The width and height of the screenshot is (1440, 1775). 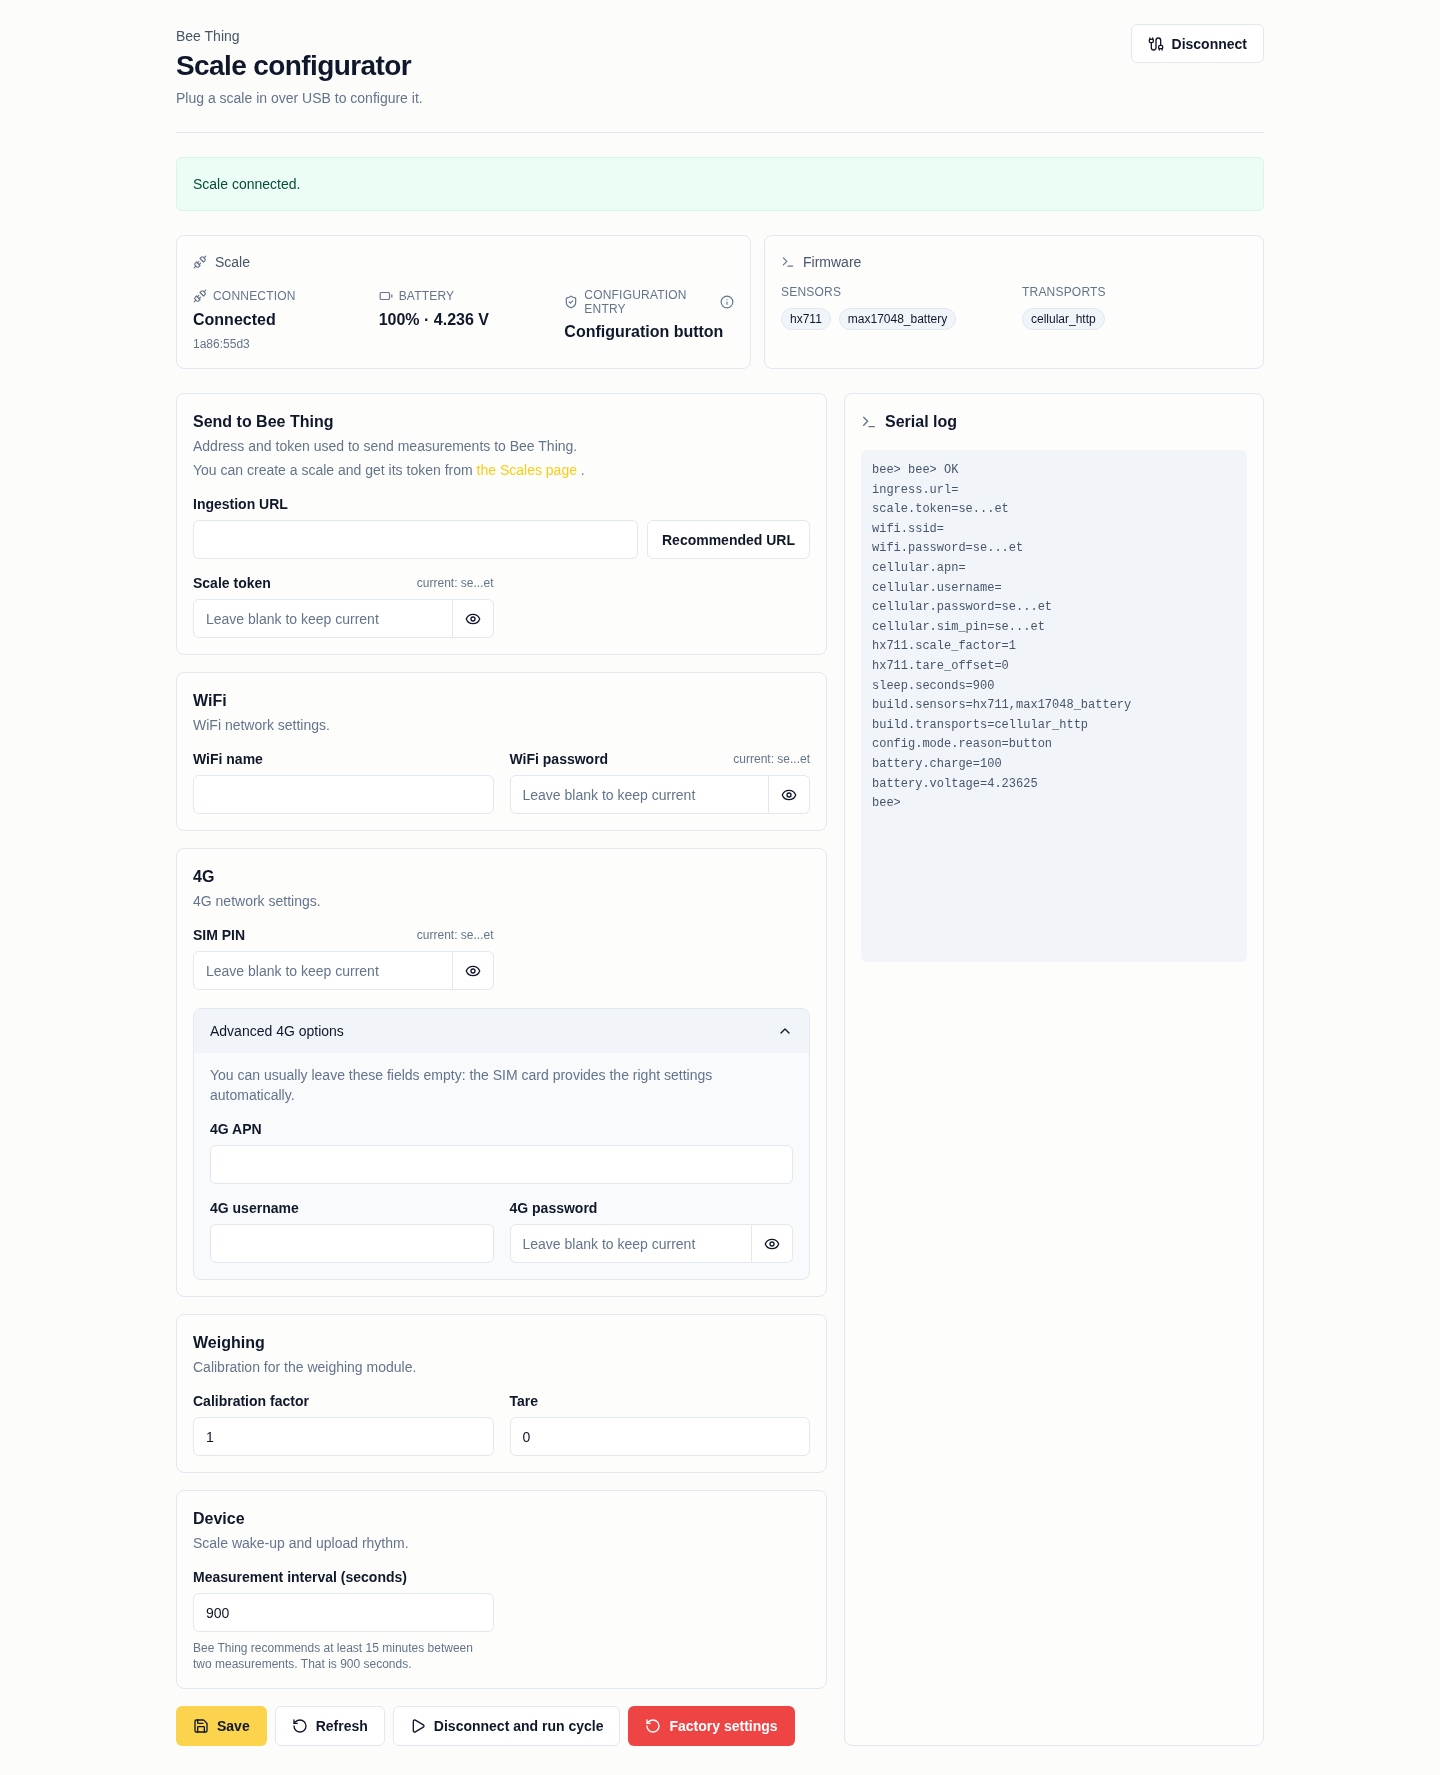 I want to click on log-line: config.mode.reason=button, so click(x=963, y=745).